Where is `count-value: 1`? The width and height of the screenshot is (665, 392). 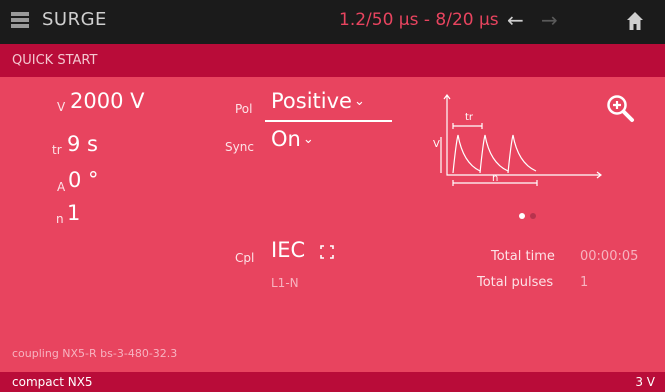
count-value: 1 is located at coordinates (73, 213).